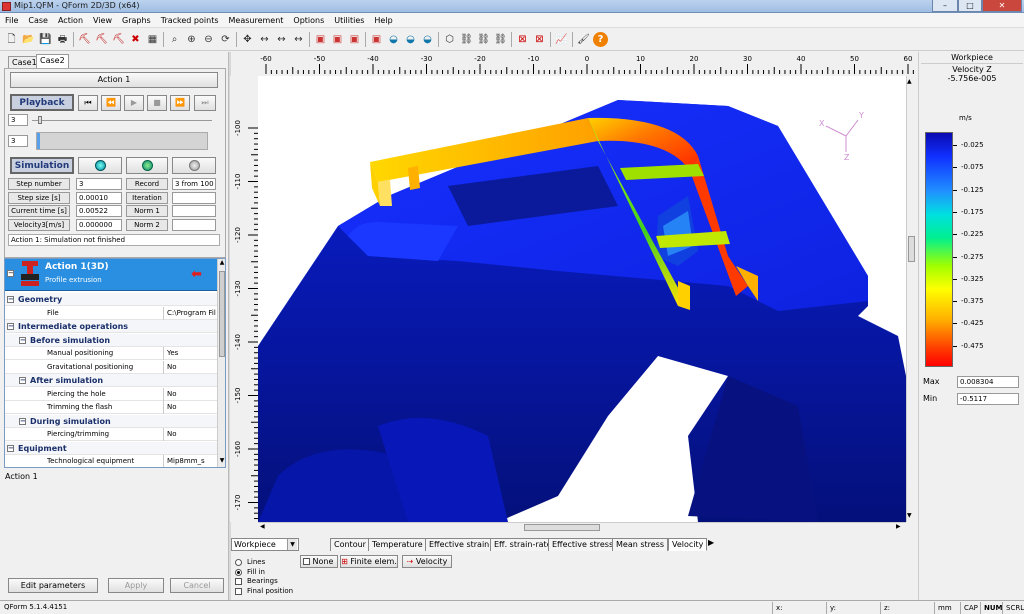 This screenshot has width=1024, height=614. What do you see at coordinates (190, 313) in the screenshot?
I see `tree-row-value: C:\Program Fil` at bounding box center [190, 313].